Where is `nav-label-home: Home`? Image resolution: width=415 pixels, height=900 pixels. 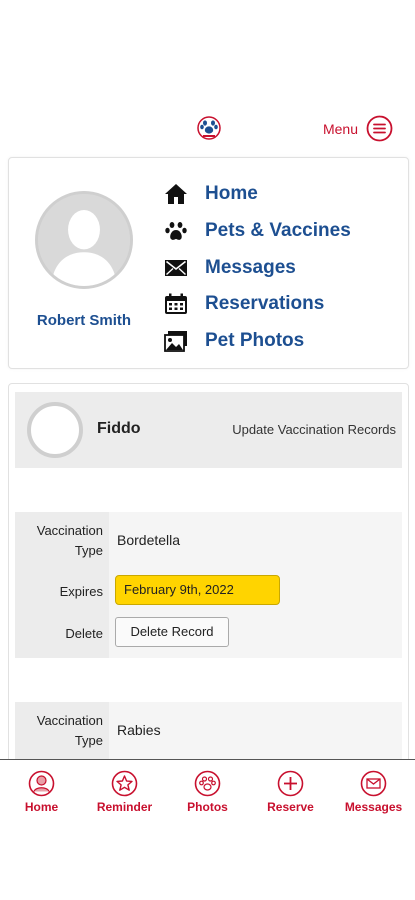
nav-label-home: Home is located at coordinates (231, 194).